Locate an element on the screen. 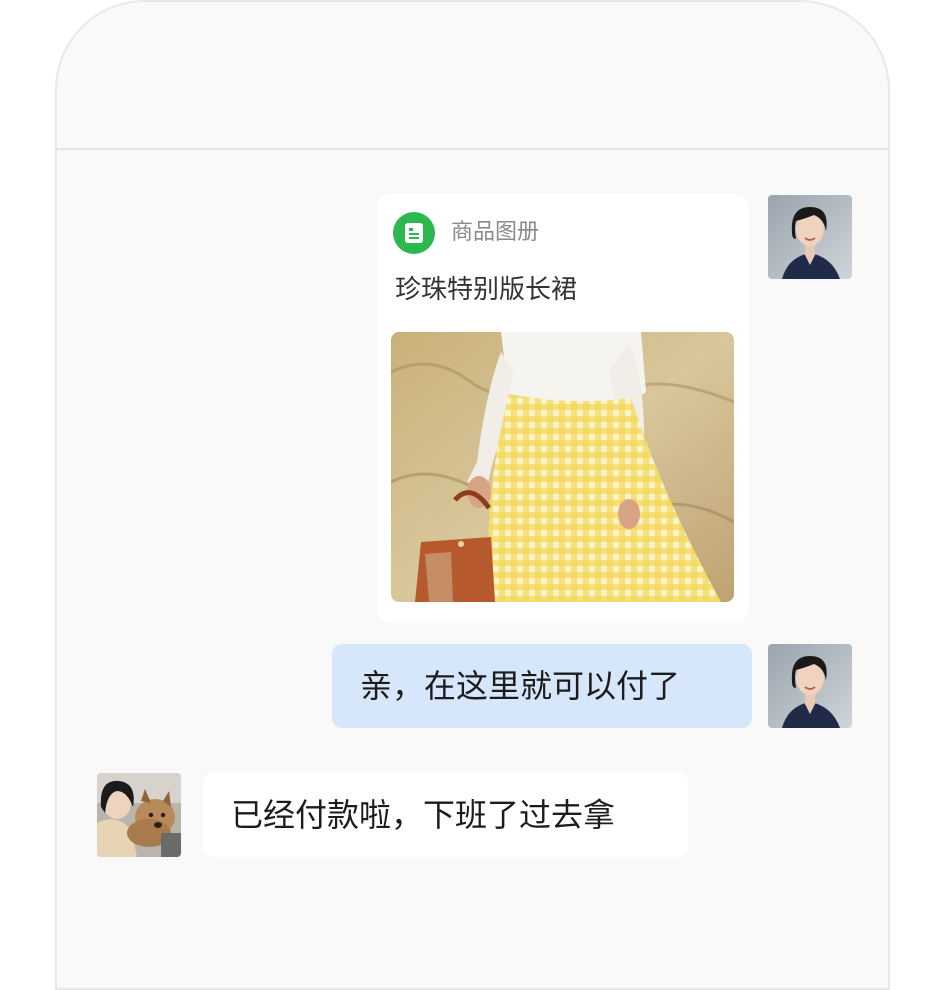  card-source-label: 商品图册 is located at coordinates (495, 232).